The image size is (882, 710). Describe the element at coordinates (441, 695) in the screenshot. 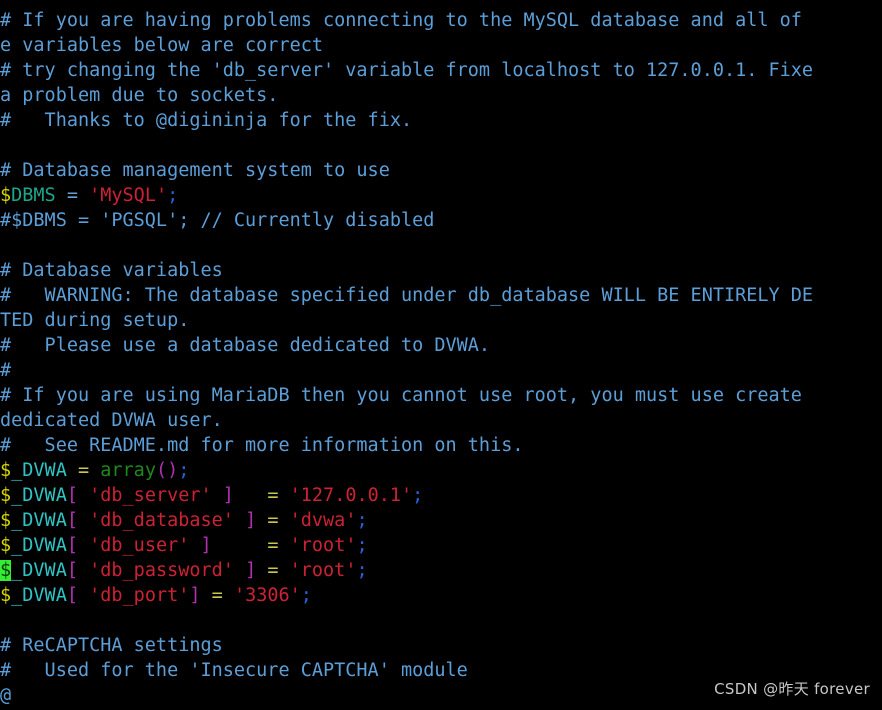

I see `code-line: @` at that location.